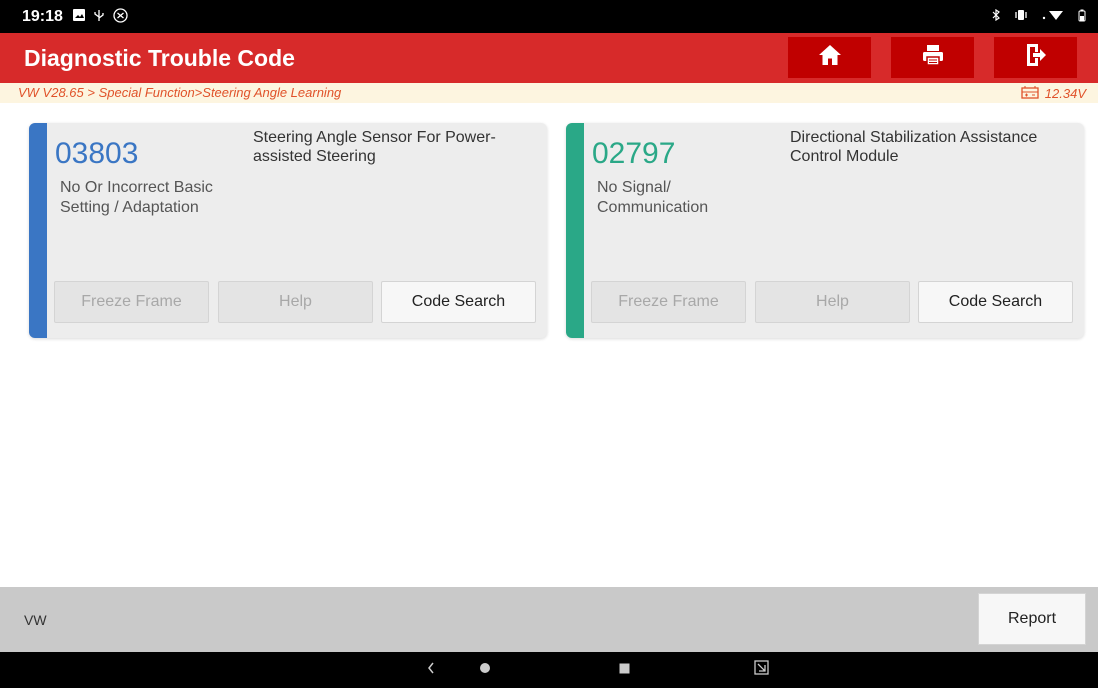 The image size is (1098, 688). I want to click on home-icon, so click(830, 57).